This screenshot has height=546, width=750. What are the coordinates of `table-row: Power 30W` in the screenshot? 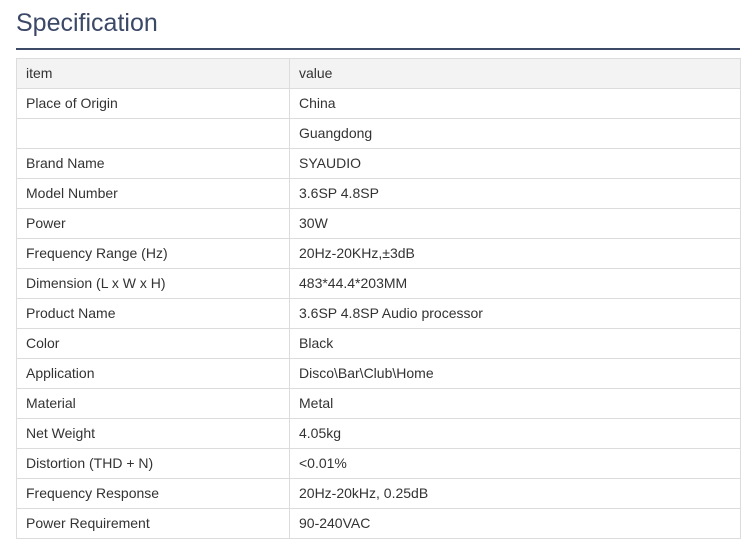 It's located at (378, 223).